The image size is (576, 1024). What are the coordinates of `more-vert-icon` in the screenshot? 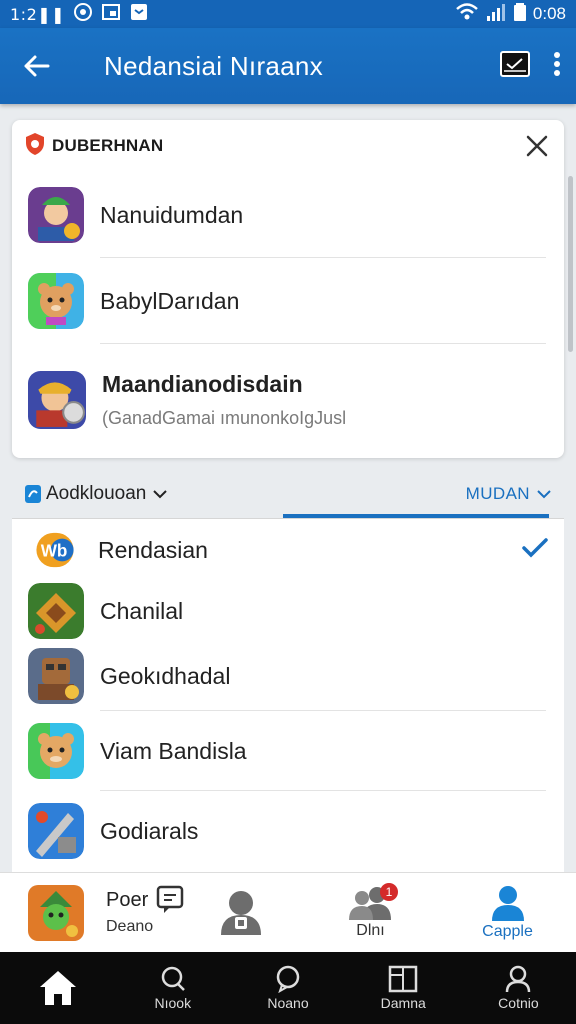 It's located at (557, 63).